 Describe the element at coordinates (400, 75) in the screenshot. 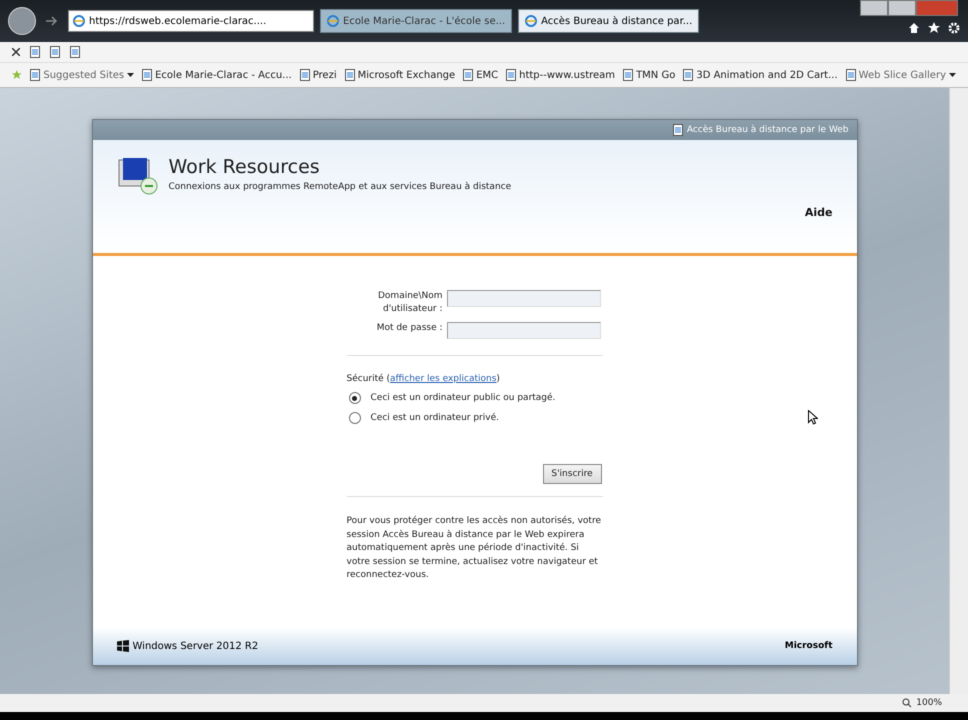

I see `favorite-link: Microsoft Exchange` at that location.